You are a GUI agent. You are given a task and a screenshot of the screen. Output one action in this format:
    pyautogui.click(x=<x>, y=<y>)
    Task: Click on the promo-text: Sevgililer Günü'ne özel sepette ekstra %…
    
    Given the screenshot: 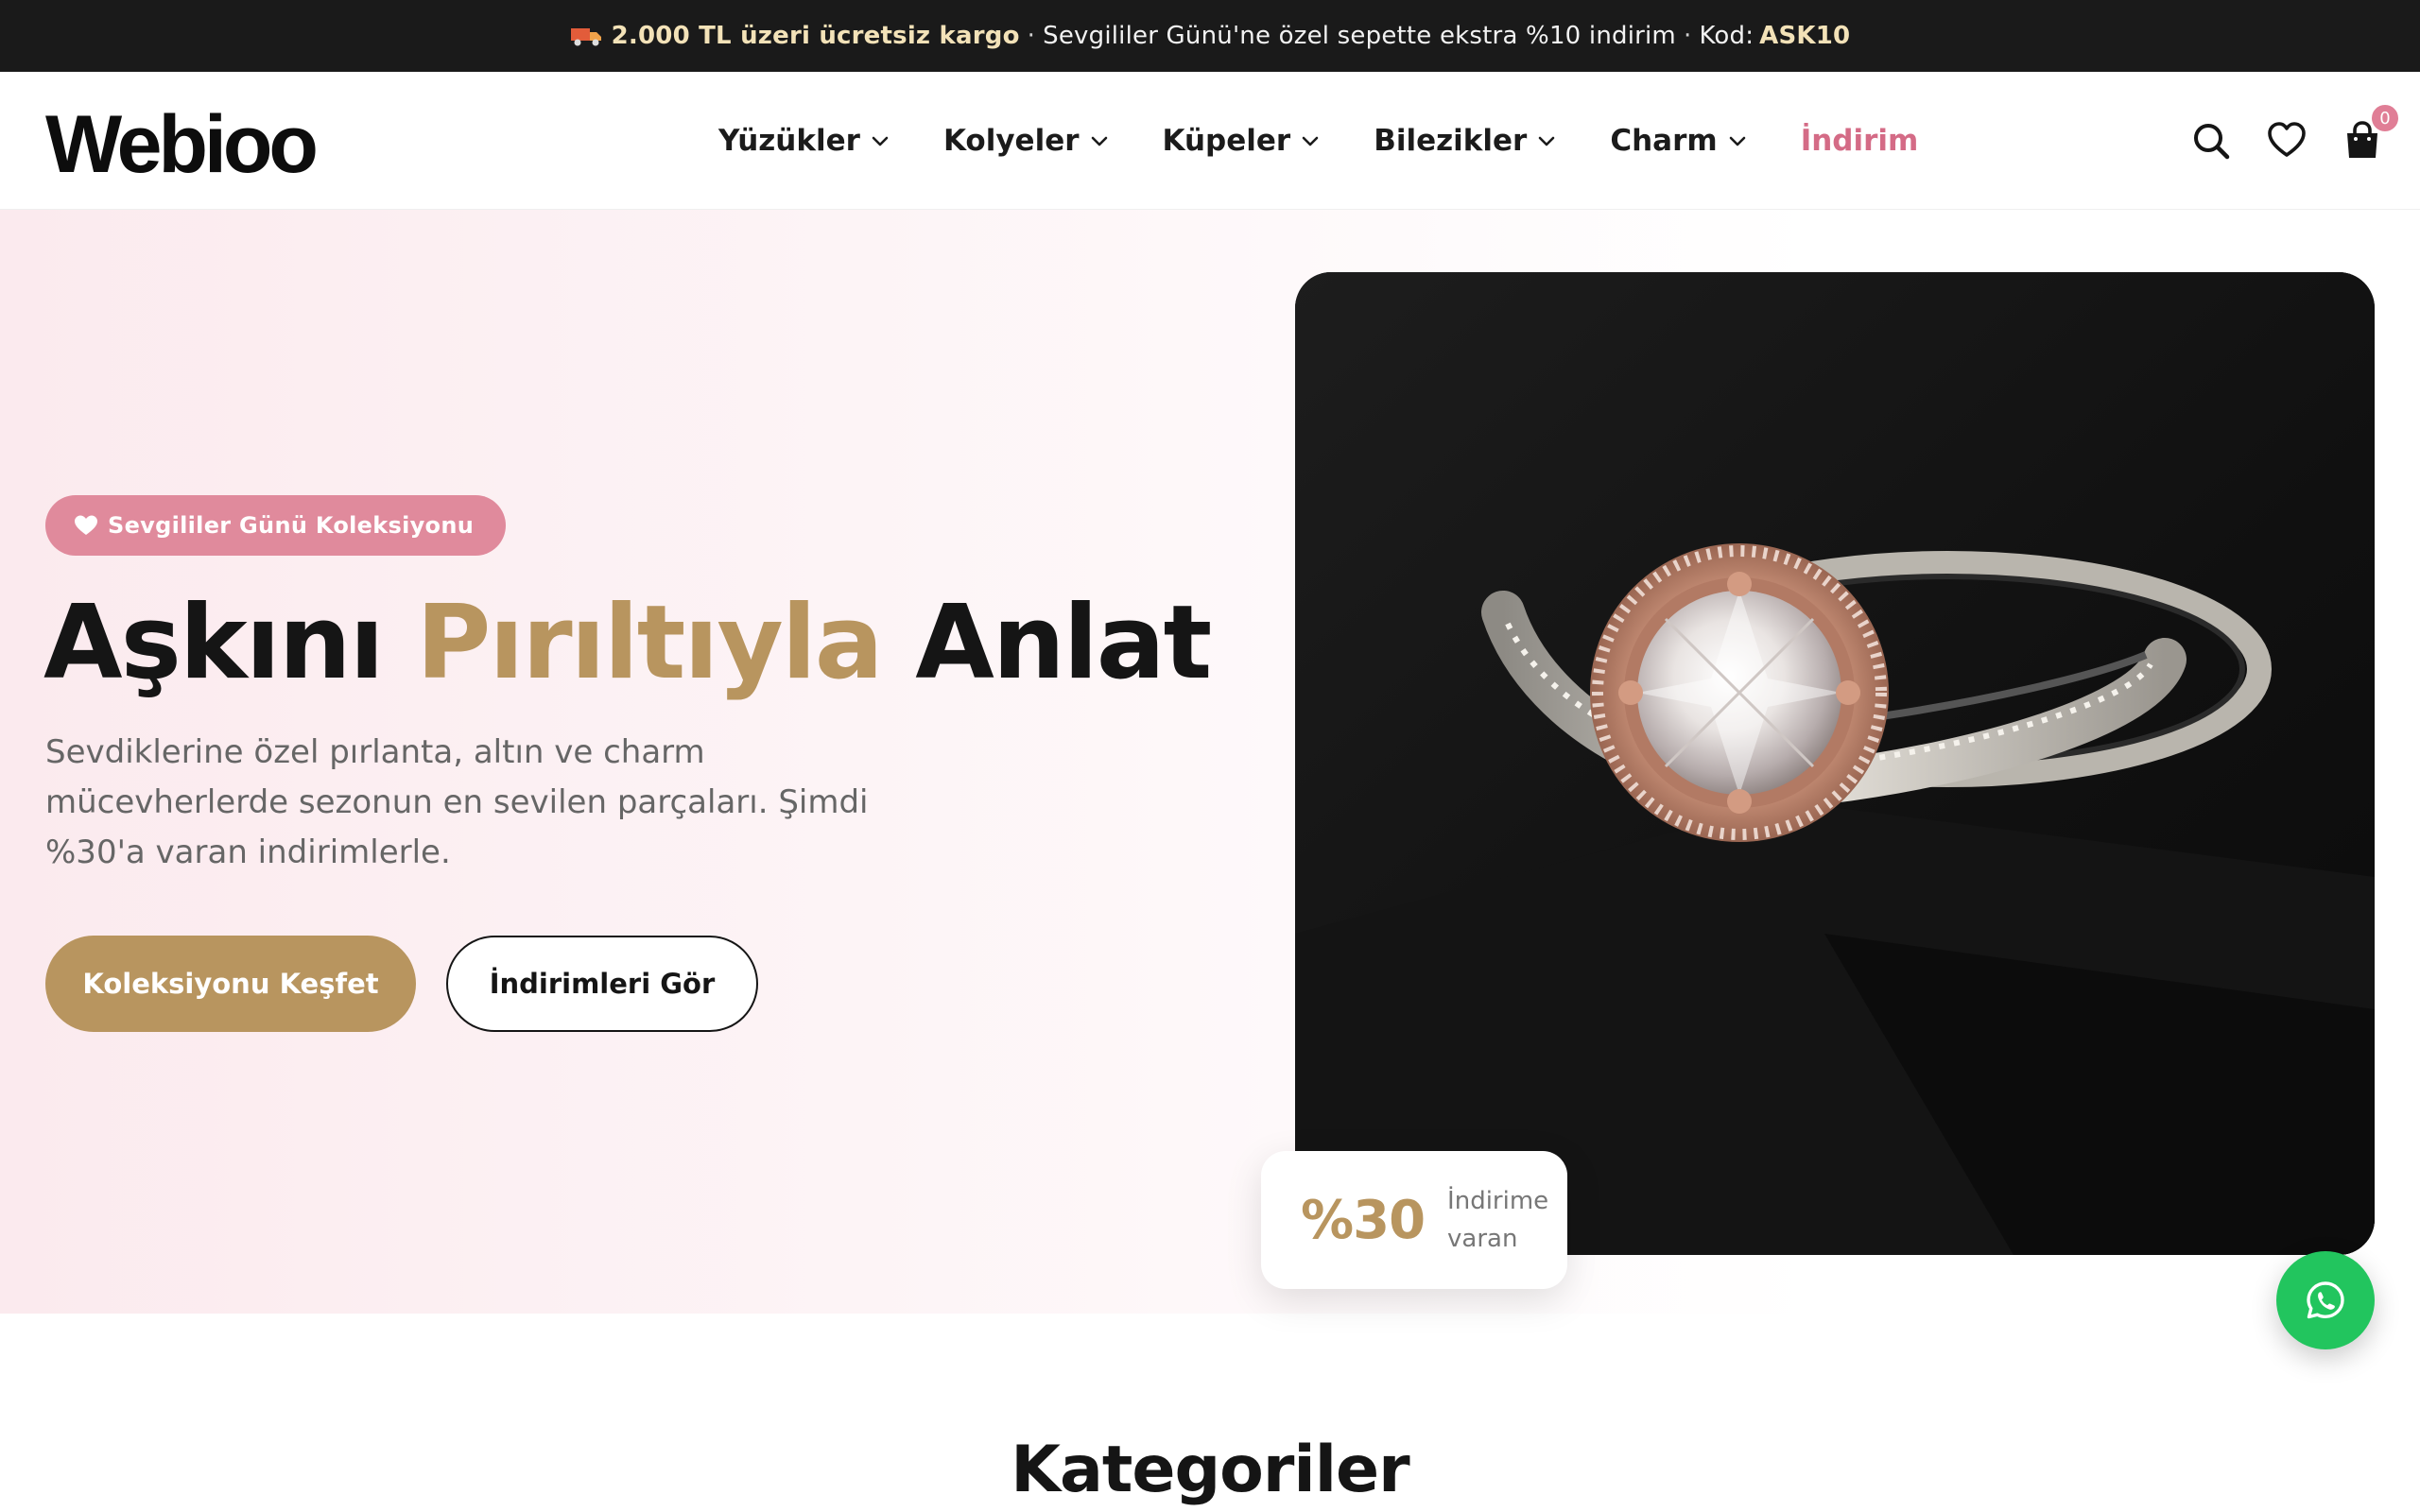 What is the action you would take?
    pyautogui.click(x=1359, y=36)
    